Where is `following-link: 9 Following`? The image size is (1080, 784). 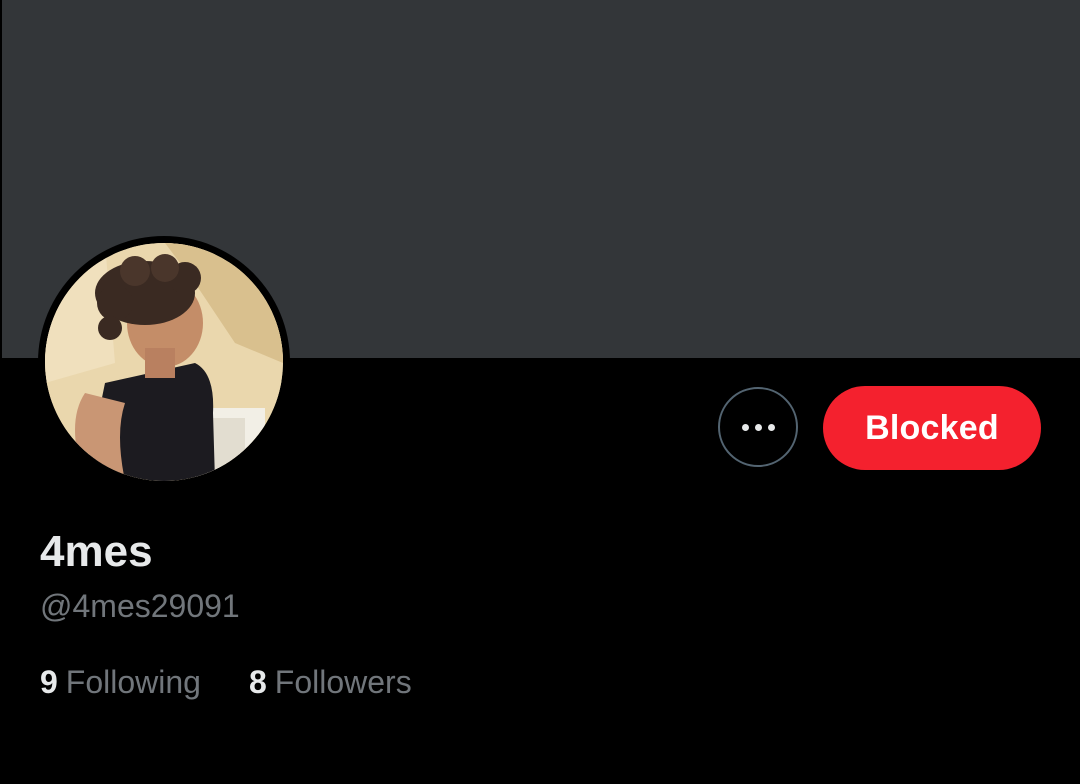 following-link: 9 Following is located at coordinates (120, 682).